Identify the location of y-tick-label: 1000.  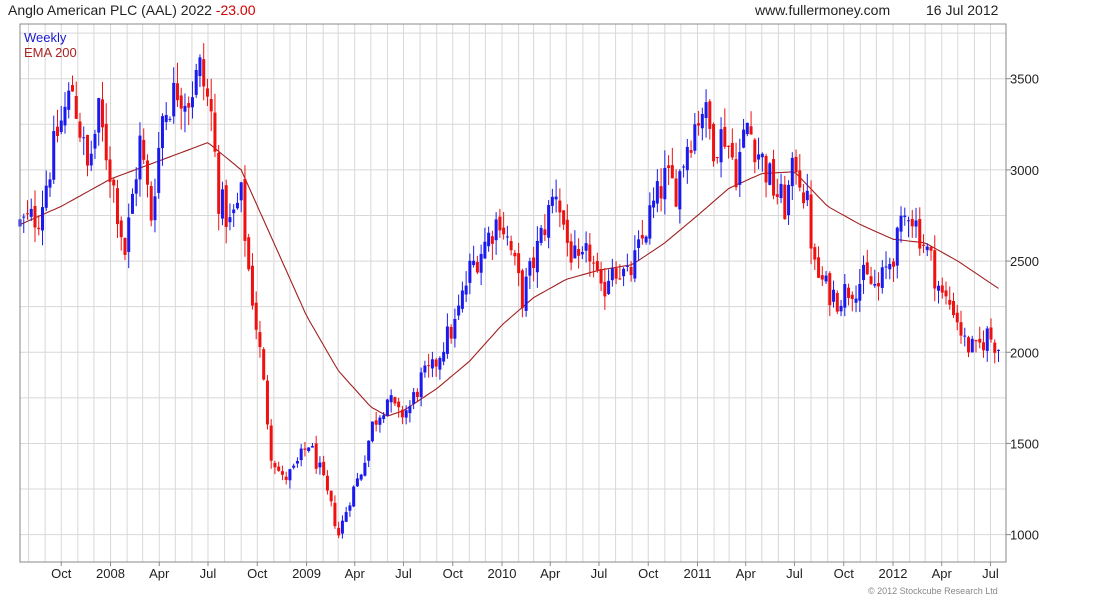
(1024, 535).